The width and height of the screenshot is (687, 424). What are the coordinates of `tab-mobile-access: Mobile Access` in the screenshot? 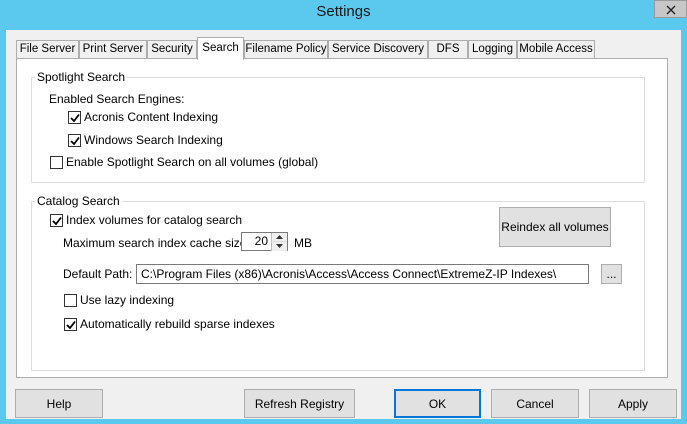 It's located at (556, 49).